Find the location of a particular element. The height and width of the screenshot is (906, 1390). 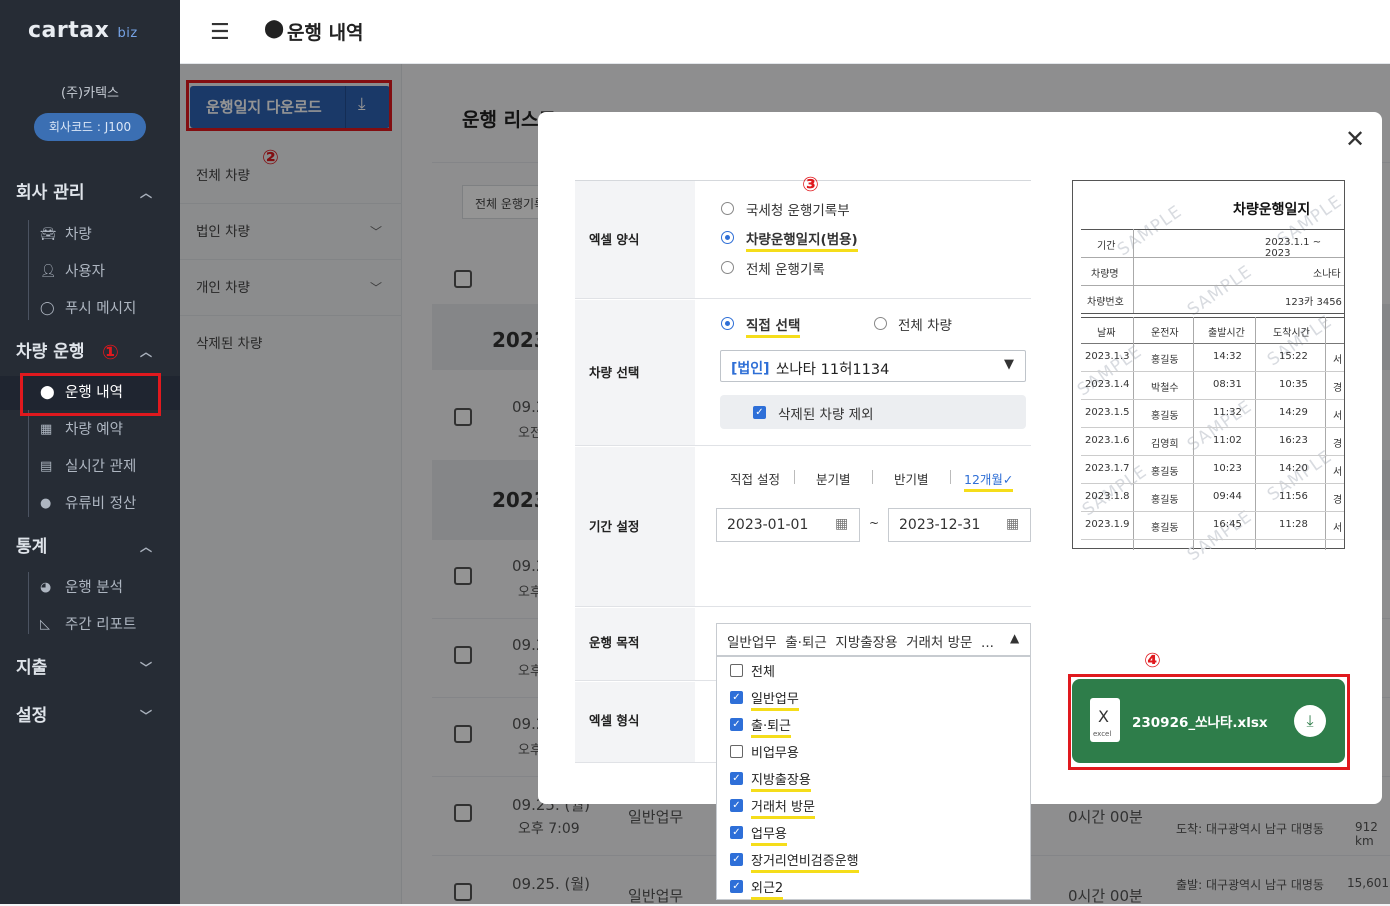

preview-cell: 08:31 is located at coordinates (1227, 384).